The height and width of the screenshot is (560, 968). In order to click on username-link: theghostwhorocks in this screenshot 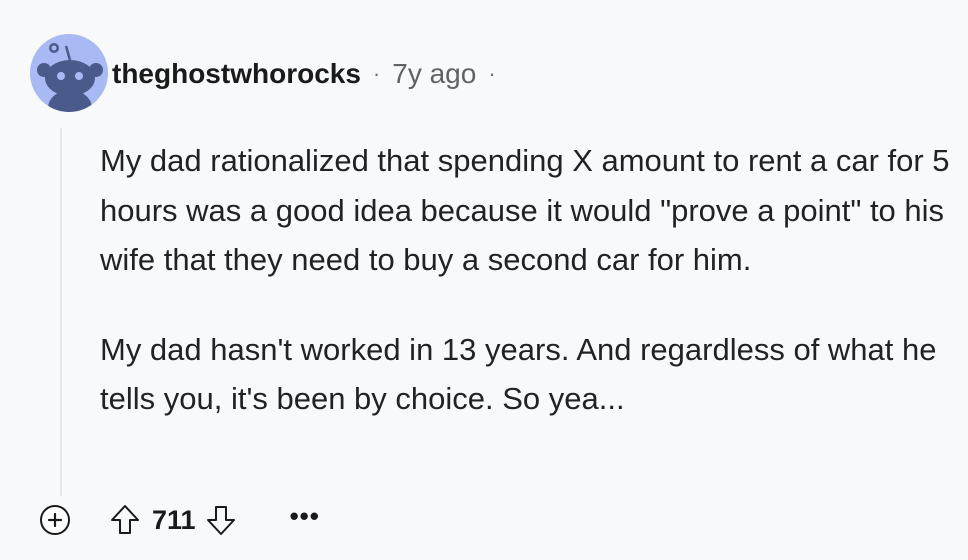, I will do `click(236, 74)`.